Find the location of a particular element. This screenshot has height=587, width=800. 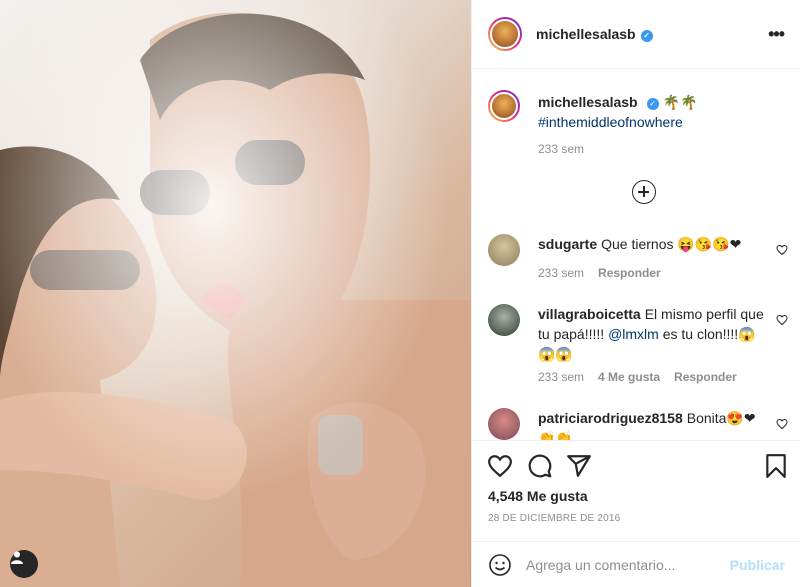

post-date: 28 de diciembre de 2016 is located at coordinates (554, 518).